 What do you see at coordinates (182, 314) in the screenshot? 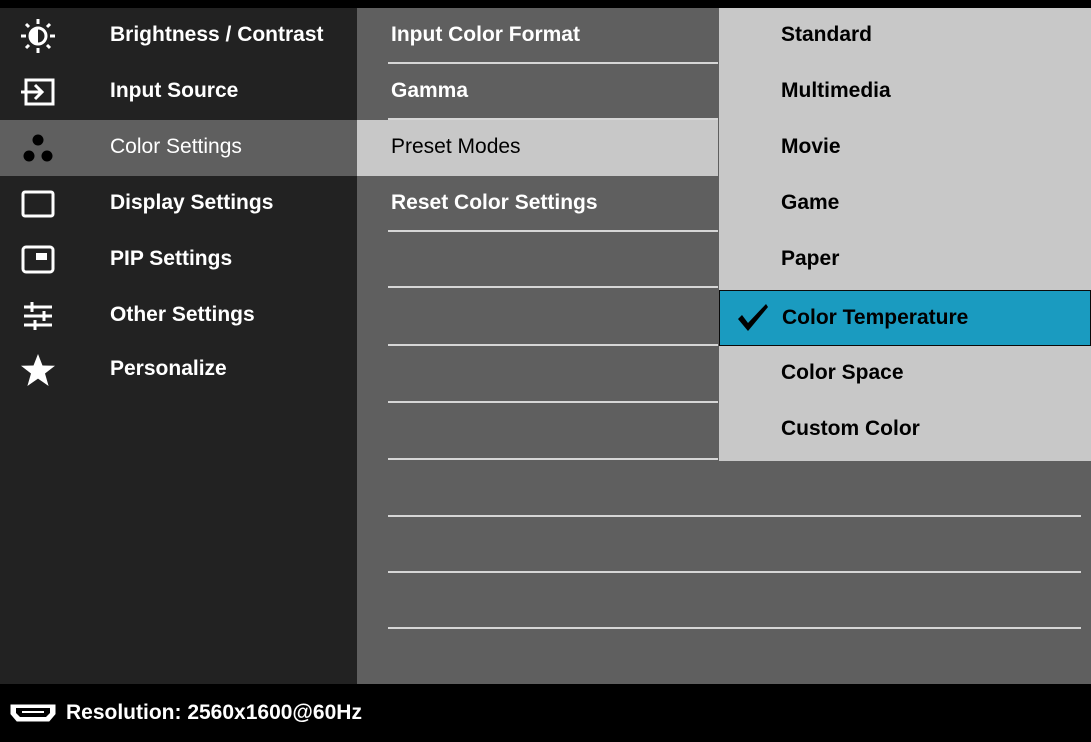
I see `menu-item-label: Other Settings` at bounding box center [182, 314].